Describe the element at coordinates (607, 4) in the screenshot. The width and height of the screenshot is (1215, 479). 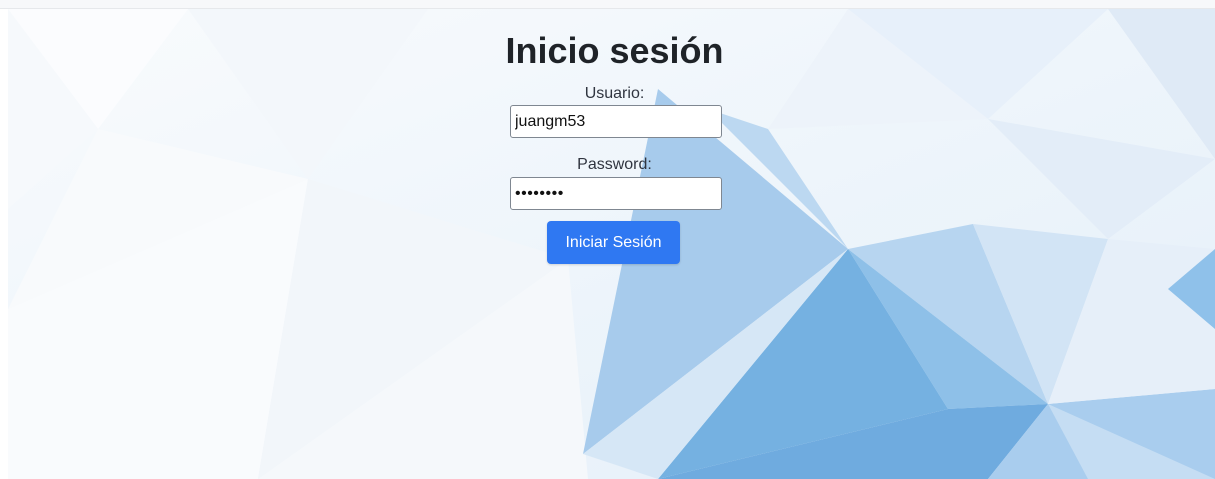
I see `browser-top-edge` at that location.